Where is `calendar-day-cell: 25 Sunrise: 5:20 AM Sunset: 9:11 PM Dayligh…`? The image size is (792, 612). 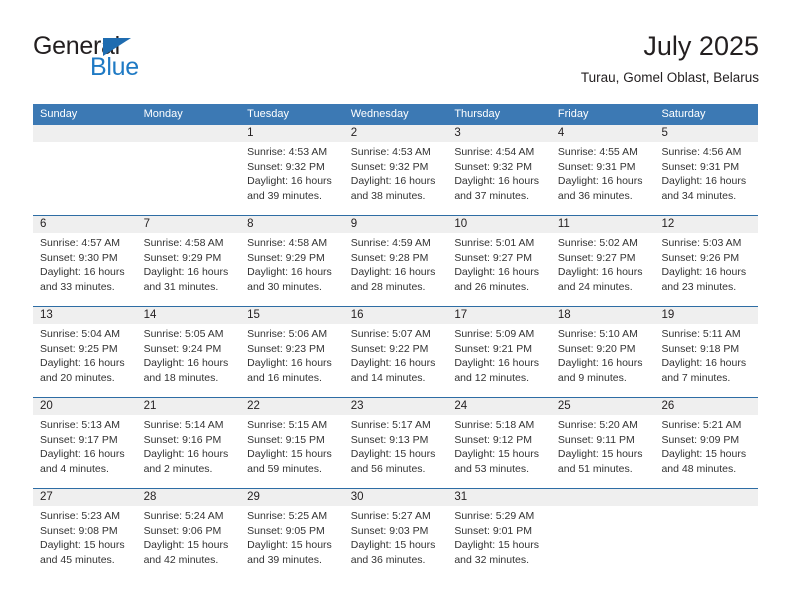
calendar-day-cell: 25 Sunrise: 5:20 AM Sunset: 9:11 PM Dayligh… is located at coordinates (603, 443).